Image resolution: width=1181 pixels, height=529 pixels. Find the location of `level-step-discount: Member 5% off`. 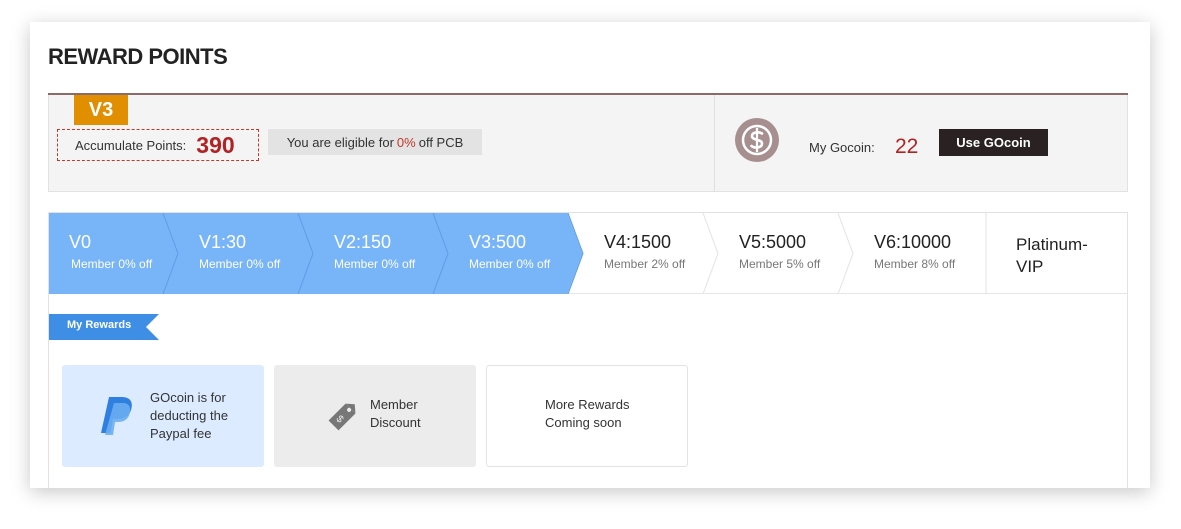

level-step-discount: Member 5% off is located at coordinates (780, 264).